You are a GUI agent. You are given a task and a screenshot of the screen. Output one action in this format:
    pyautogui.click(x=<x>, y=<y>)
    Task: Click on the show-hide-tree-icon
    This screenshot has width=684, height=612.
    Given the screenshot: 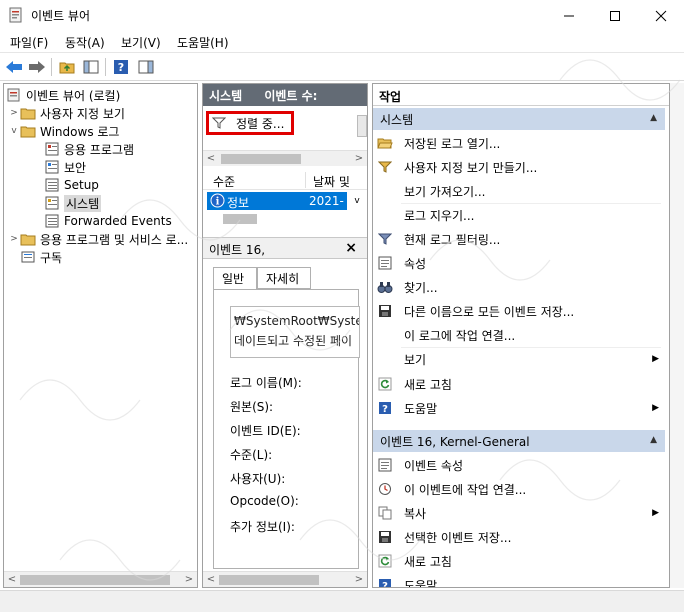 What is the action you would take?
    pyautogui.click(x=91, y=67)
    